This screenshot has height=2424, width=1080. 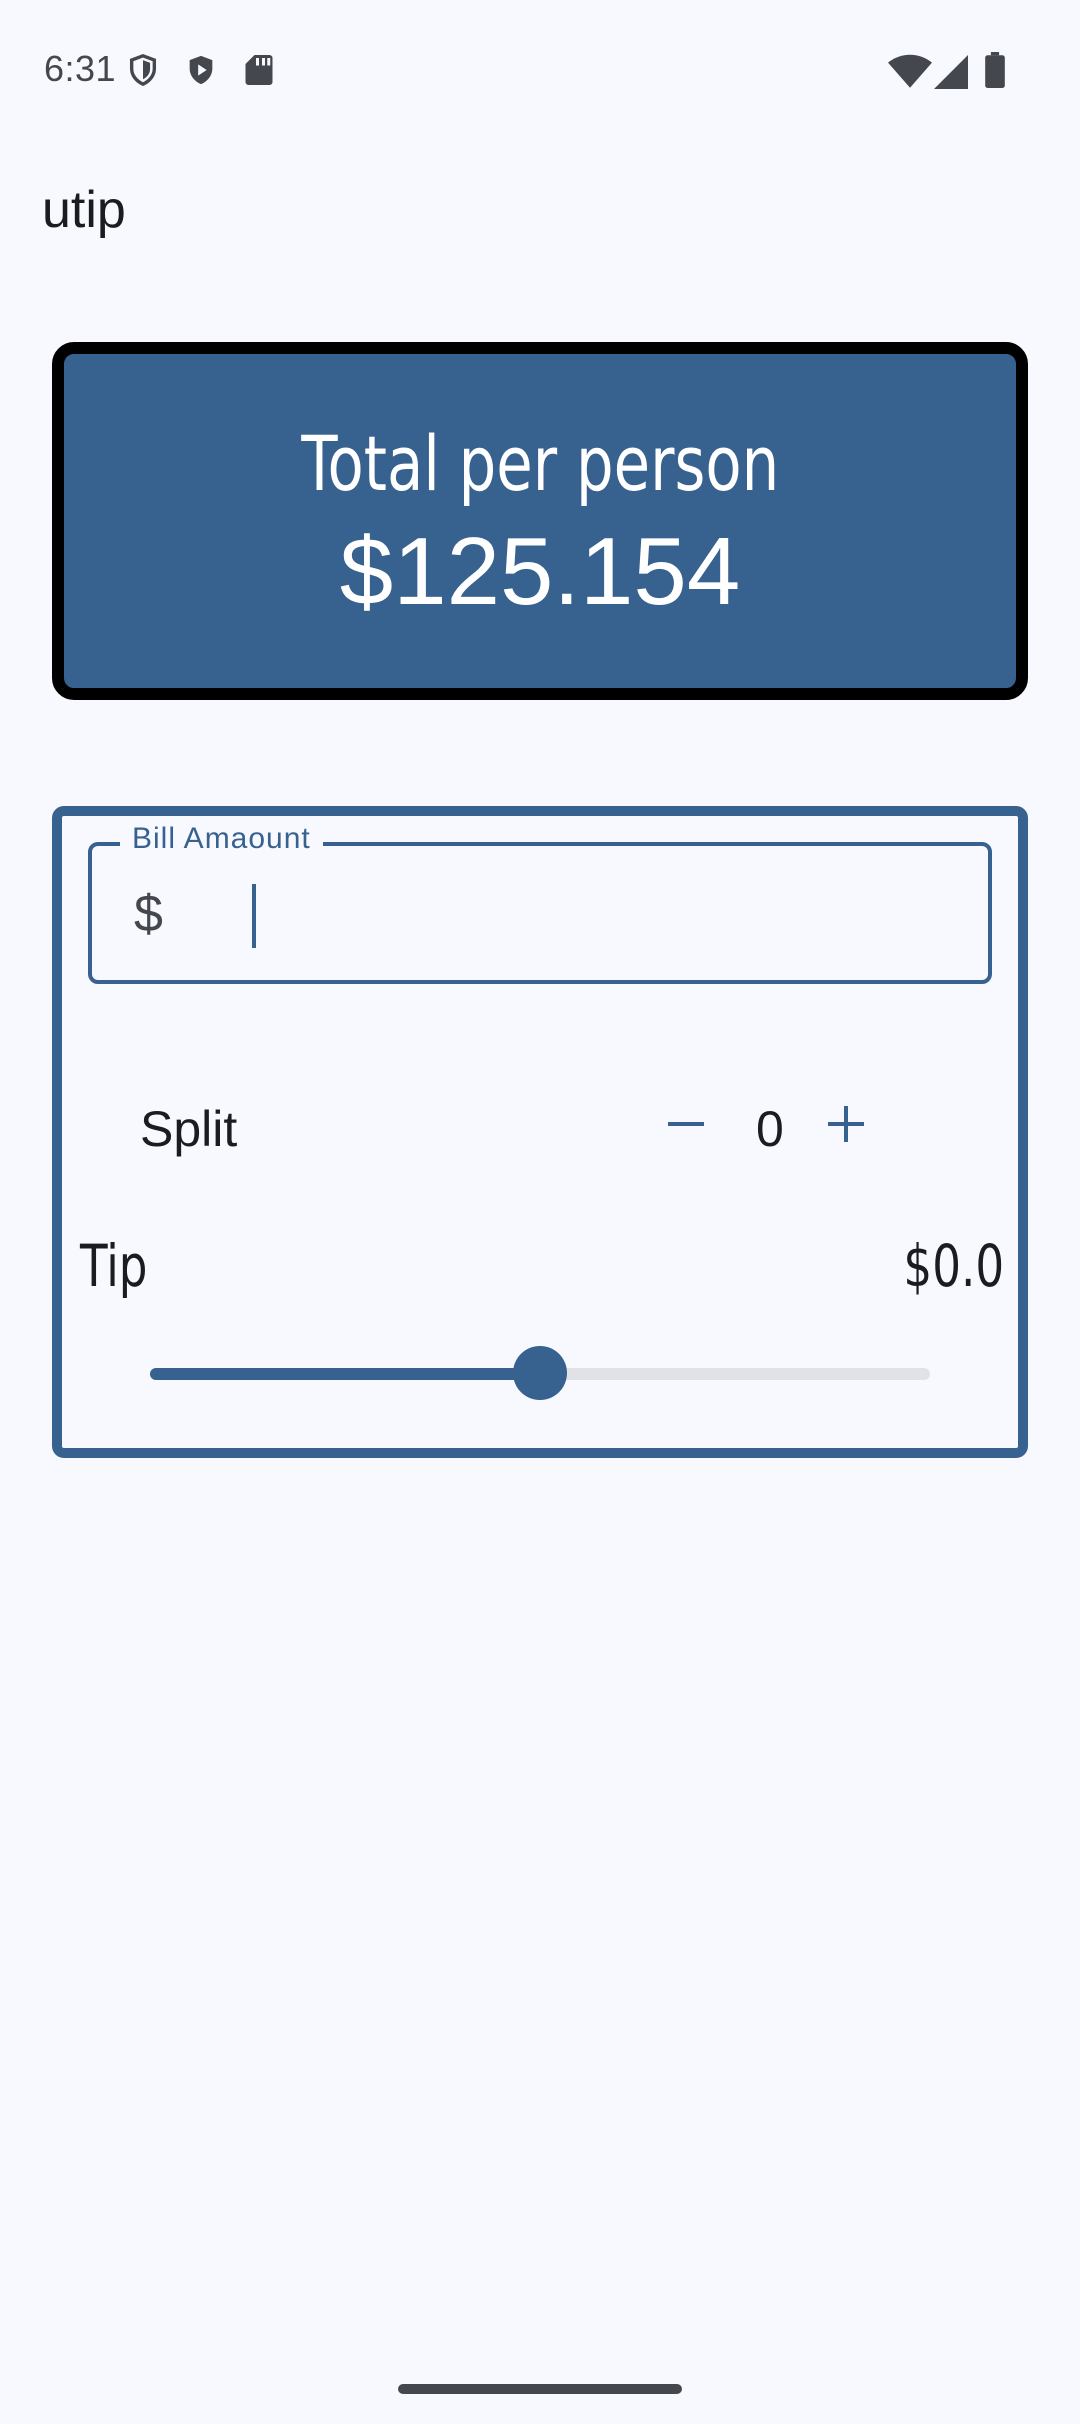 What do you see at coordinates (540, 463) in the screenshot?
I see `total-label: Total per person` at bounding box center [540, 463].